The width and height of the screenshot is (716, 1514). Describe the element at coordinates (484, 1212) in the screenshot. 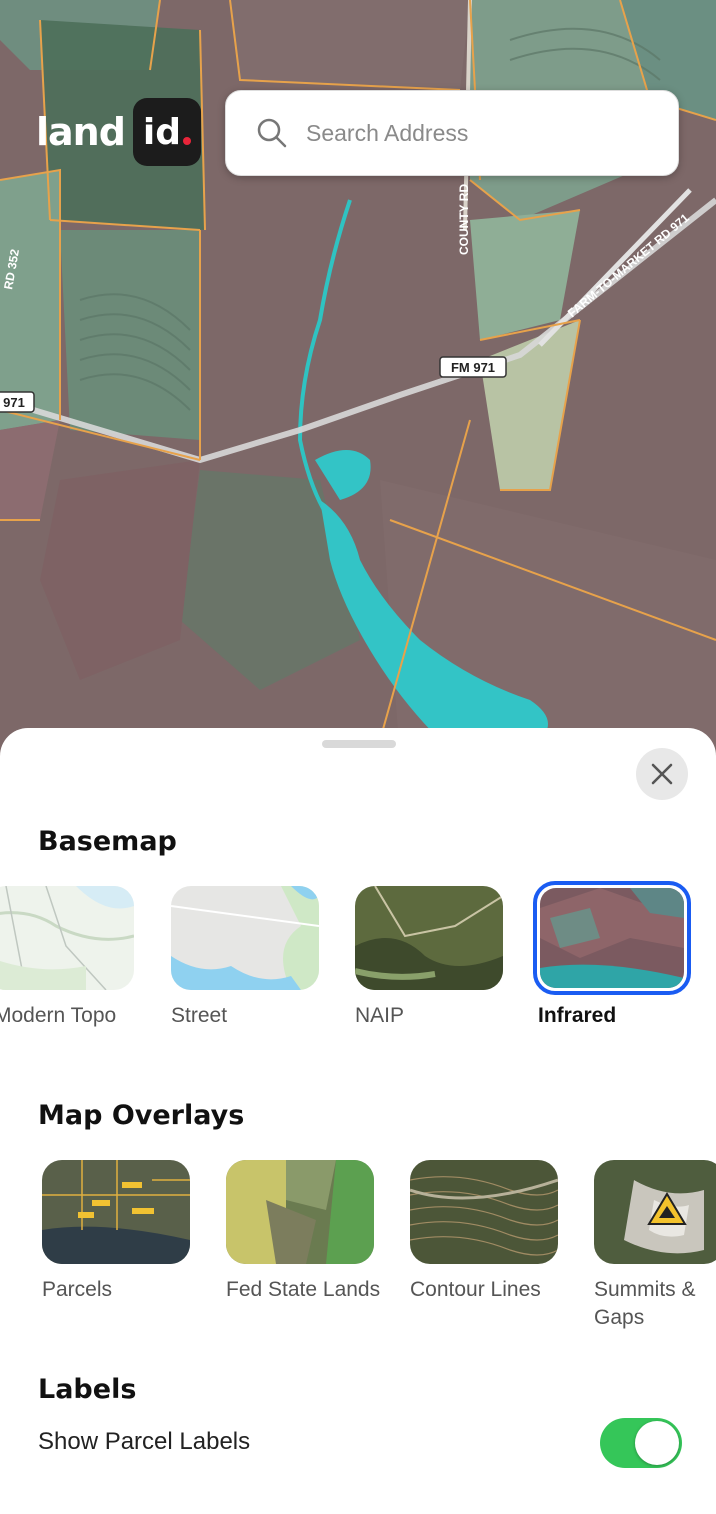

I see `overlay-contour-lines` at that location.